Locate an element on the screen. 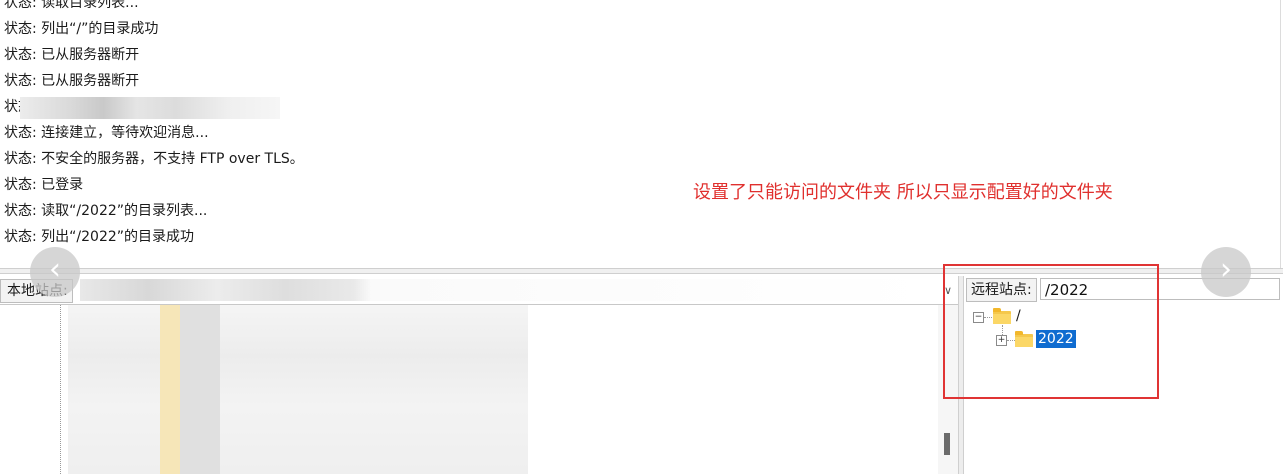 Image resolution: width=1283 pixels, height=474 pixels. expand-toggle-icon: + is located at coordinates (1001, 340).